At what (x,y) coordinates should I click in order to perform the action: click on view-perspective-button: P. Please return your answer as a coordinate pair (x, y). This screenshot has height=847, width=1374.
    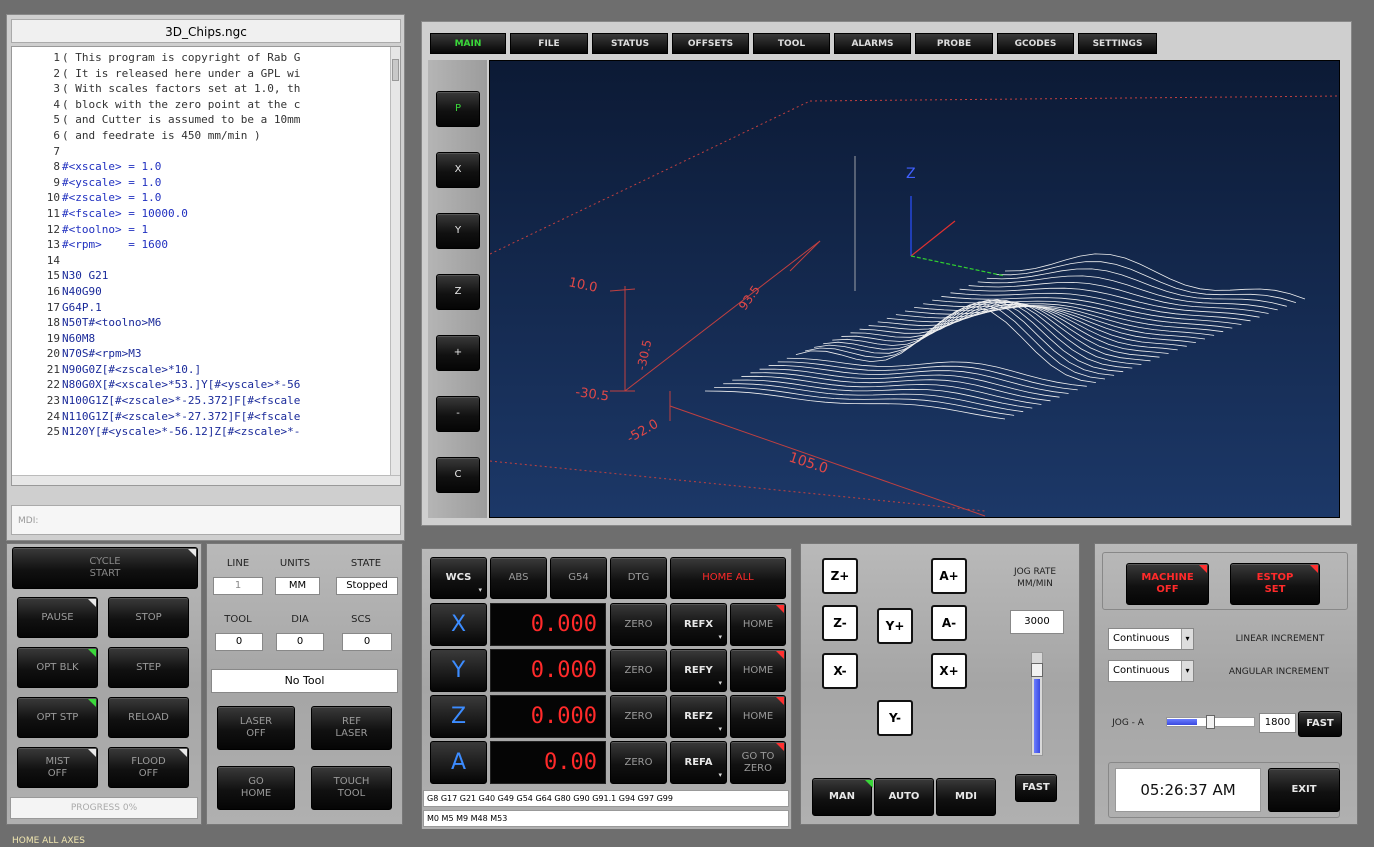
    Looking at the image, I should click on (458, 109).